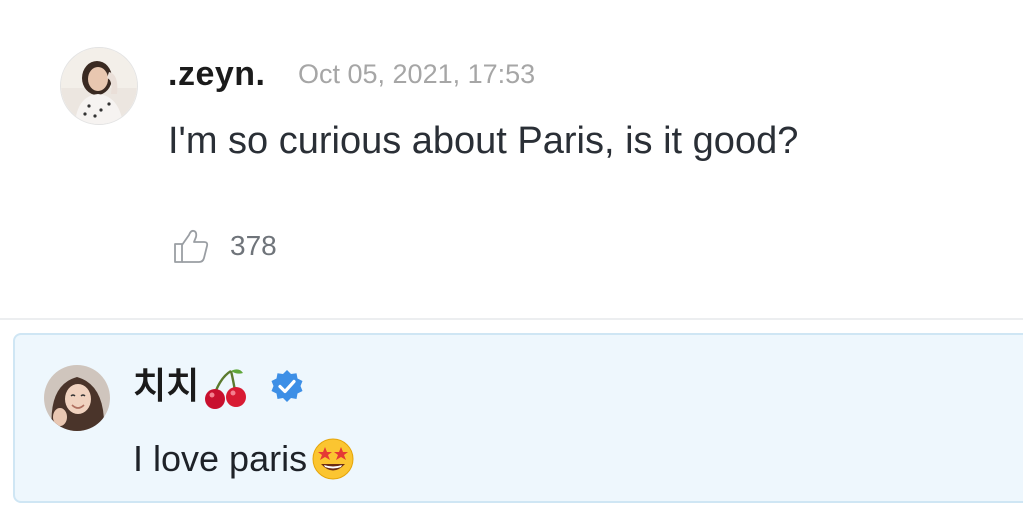  What do you see at coordinates (483, 141) in the screenshot?
I see `comment-text: I'm so curious about Paris, is it good?` at bounding box center [483, 141].